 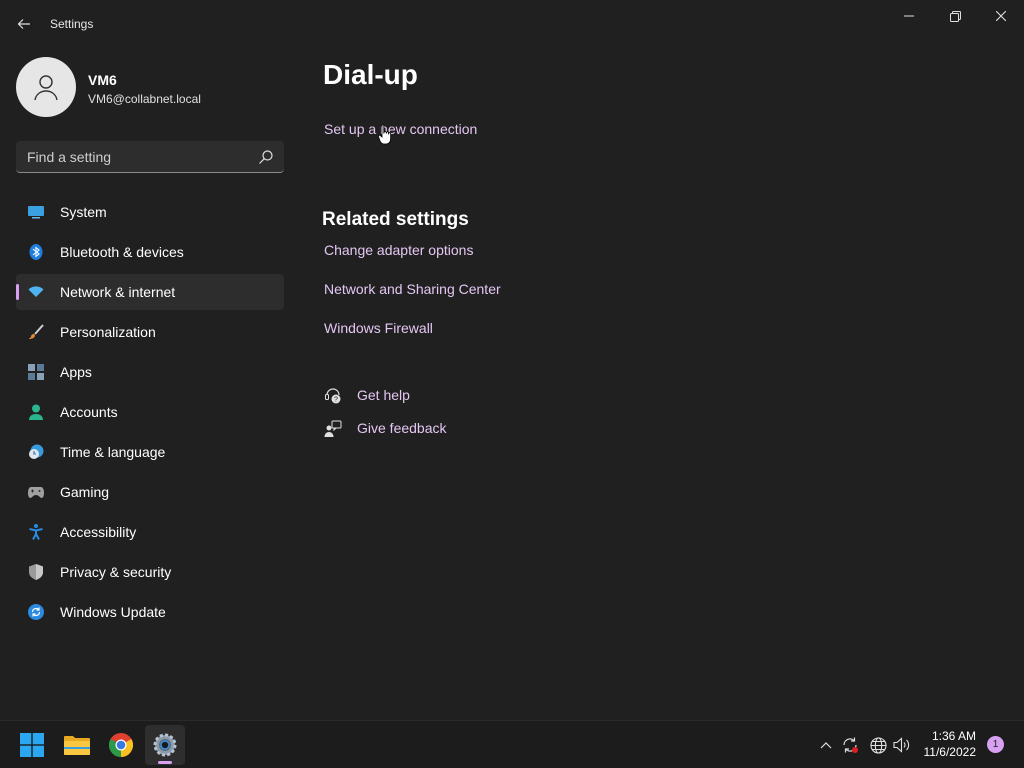 I want to click on back-button, so click(x=24, y=24).